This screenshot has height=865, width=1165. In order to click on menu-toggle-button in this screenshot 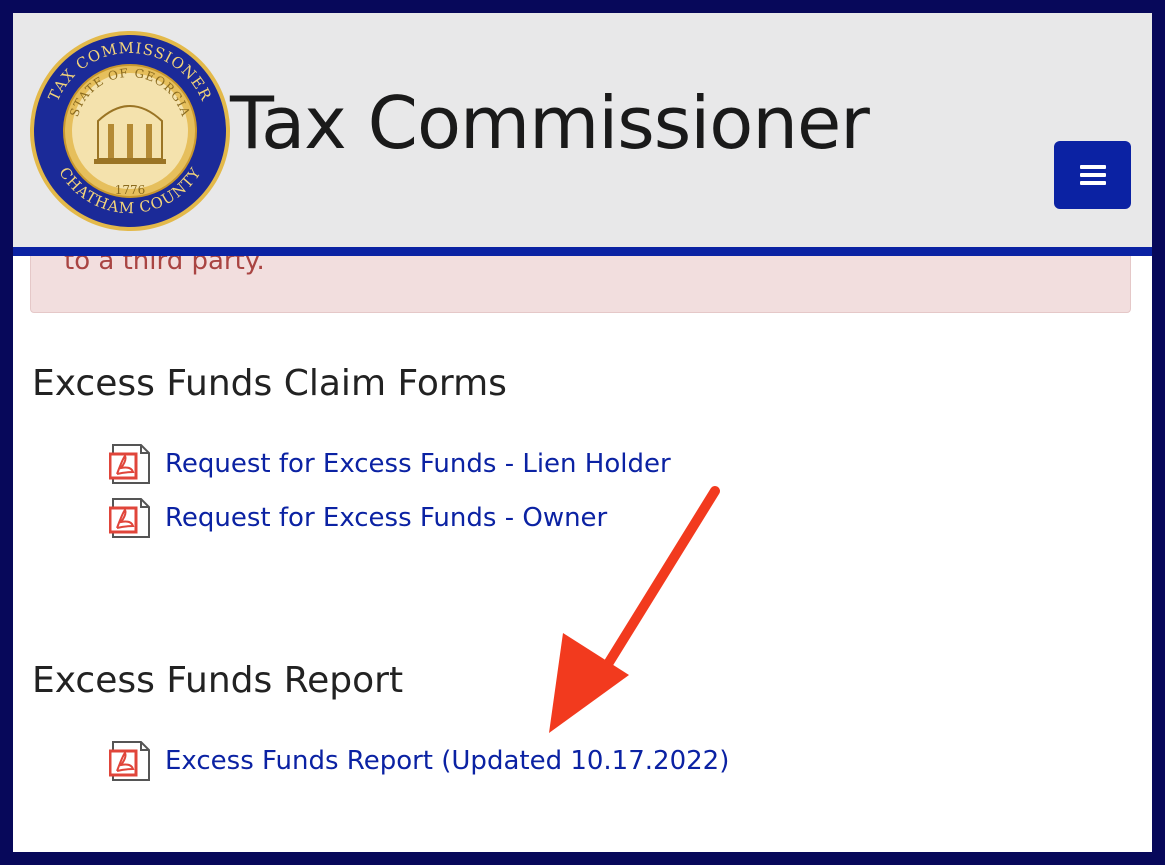, I will do `click(1092, 175)`.